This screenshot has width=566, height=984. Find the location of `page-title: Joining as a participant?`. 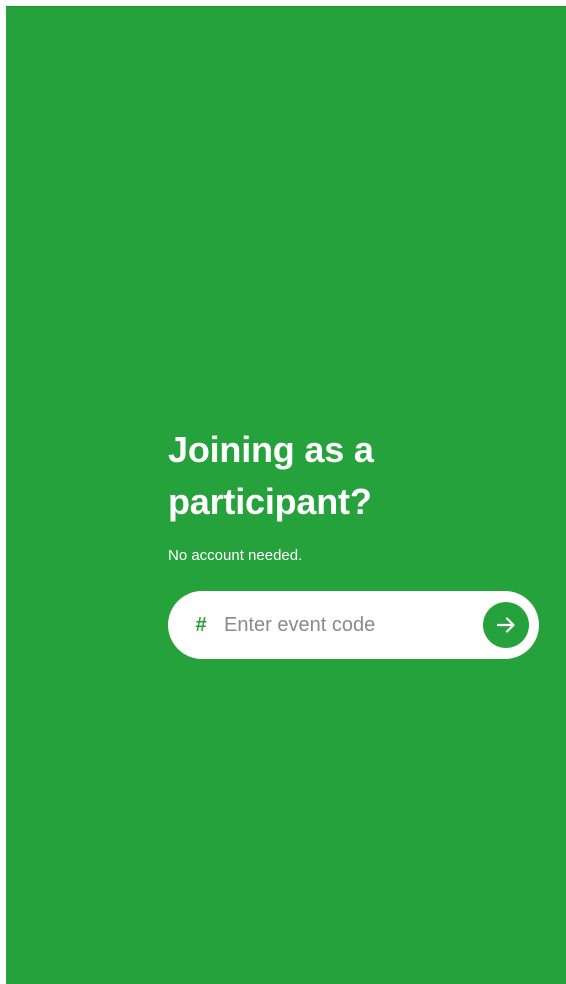

page-title: Joining as a participant? is located at coordinates (354, 476).